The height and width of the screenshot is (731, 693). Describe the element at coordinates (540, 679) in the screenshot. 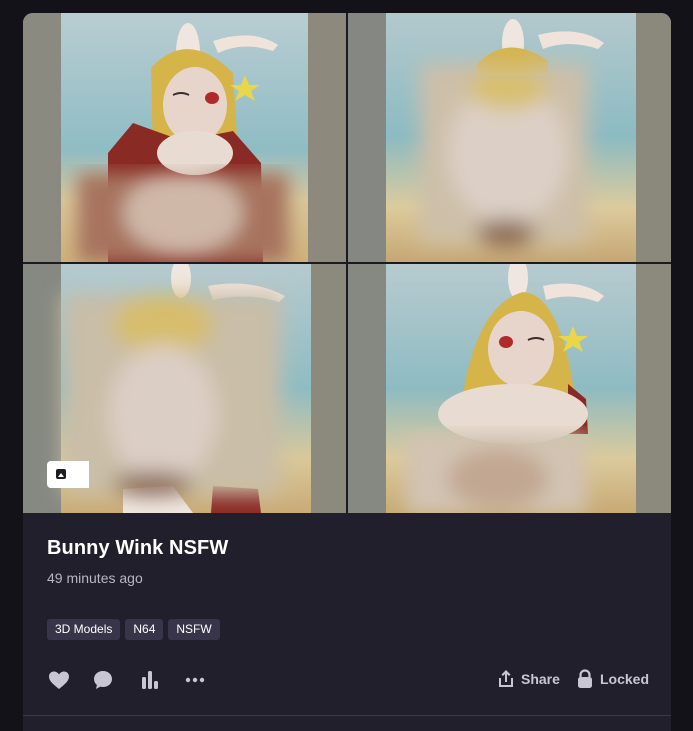

I see `share-label: Share` at that location.